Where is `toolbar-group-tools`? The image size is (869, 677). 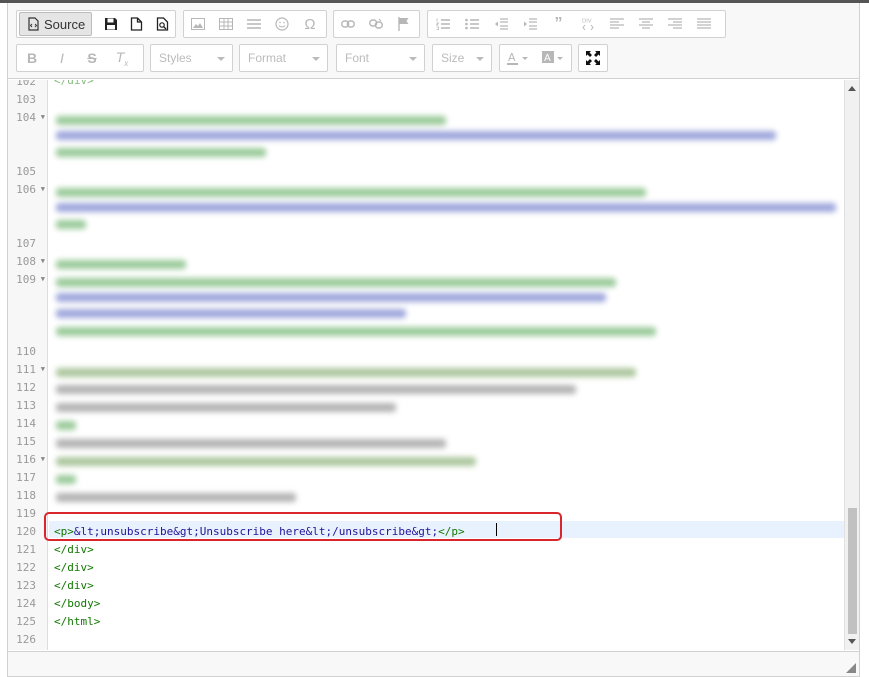
toolbar-group-tools is located at coordinates (593, 58).